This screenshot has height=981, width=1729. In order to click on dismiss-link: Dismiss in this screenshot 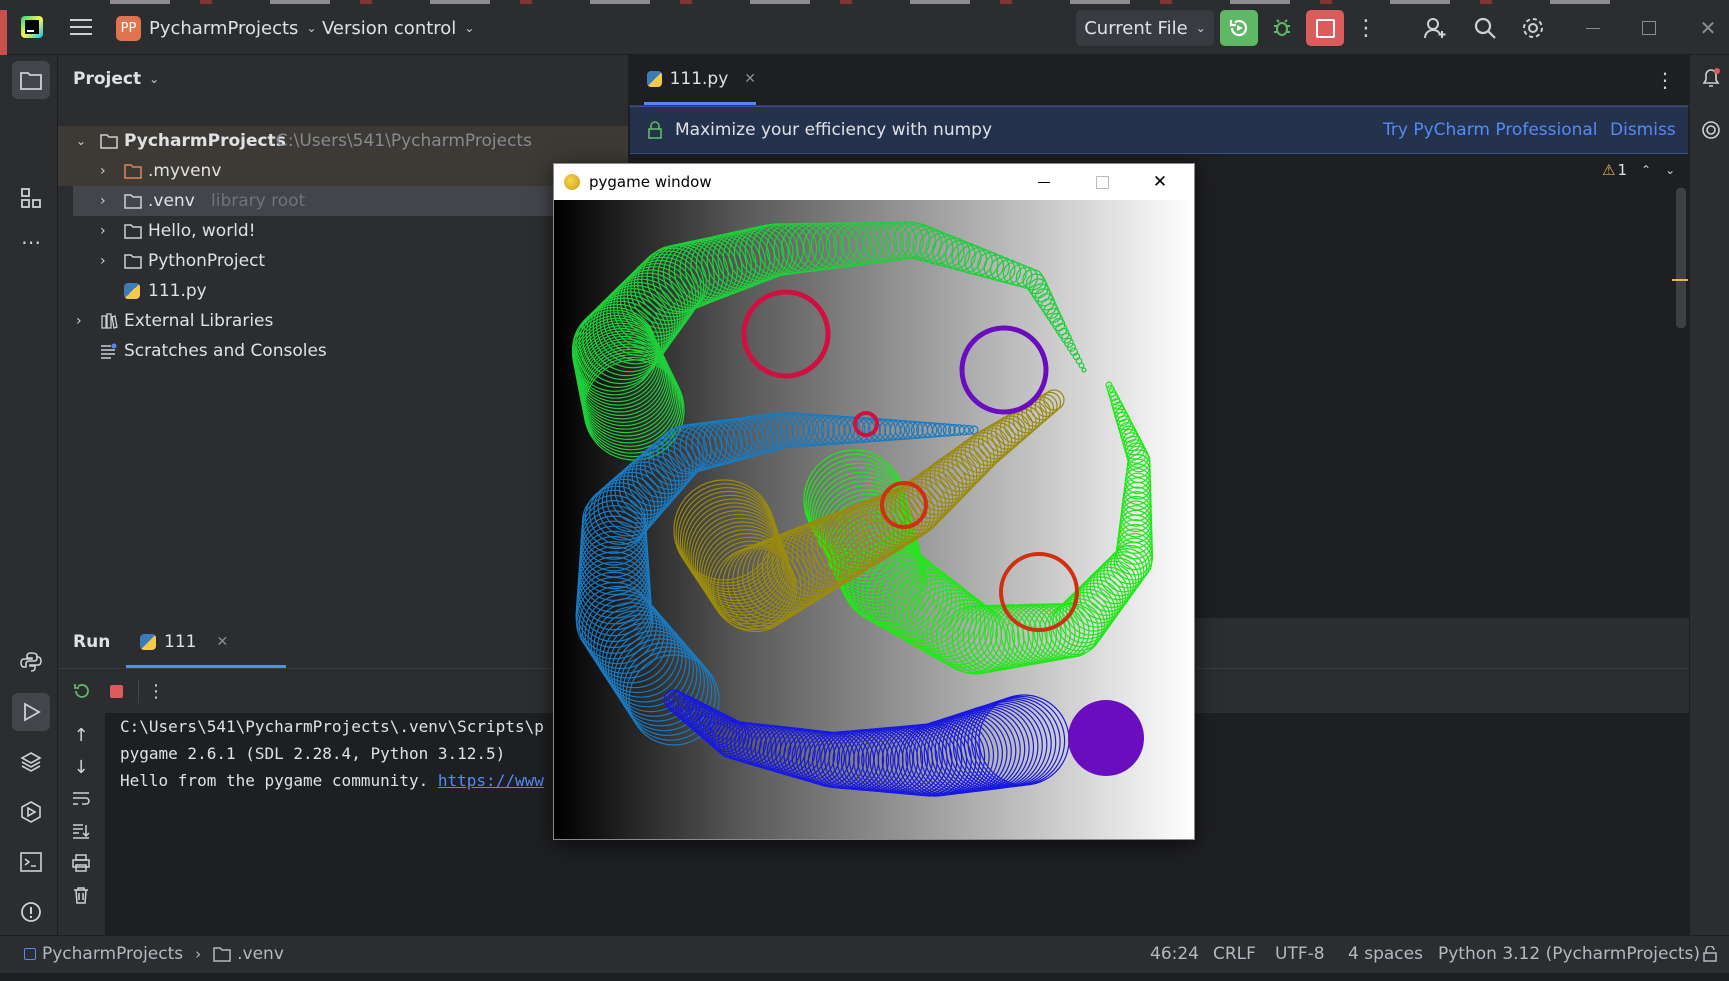, I will do `click(1643, 130)`.